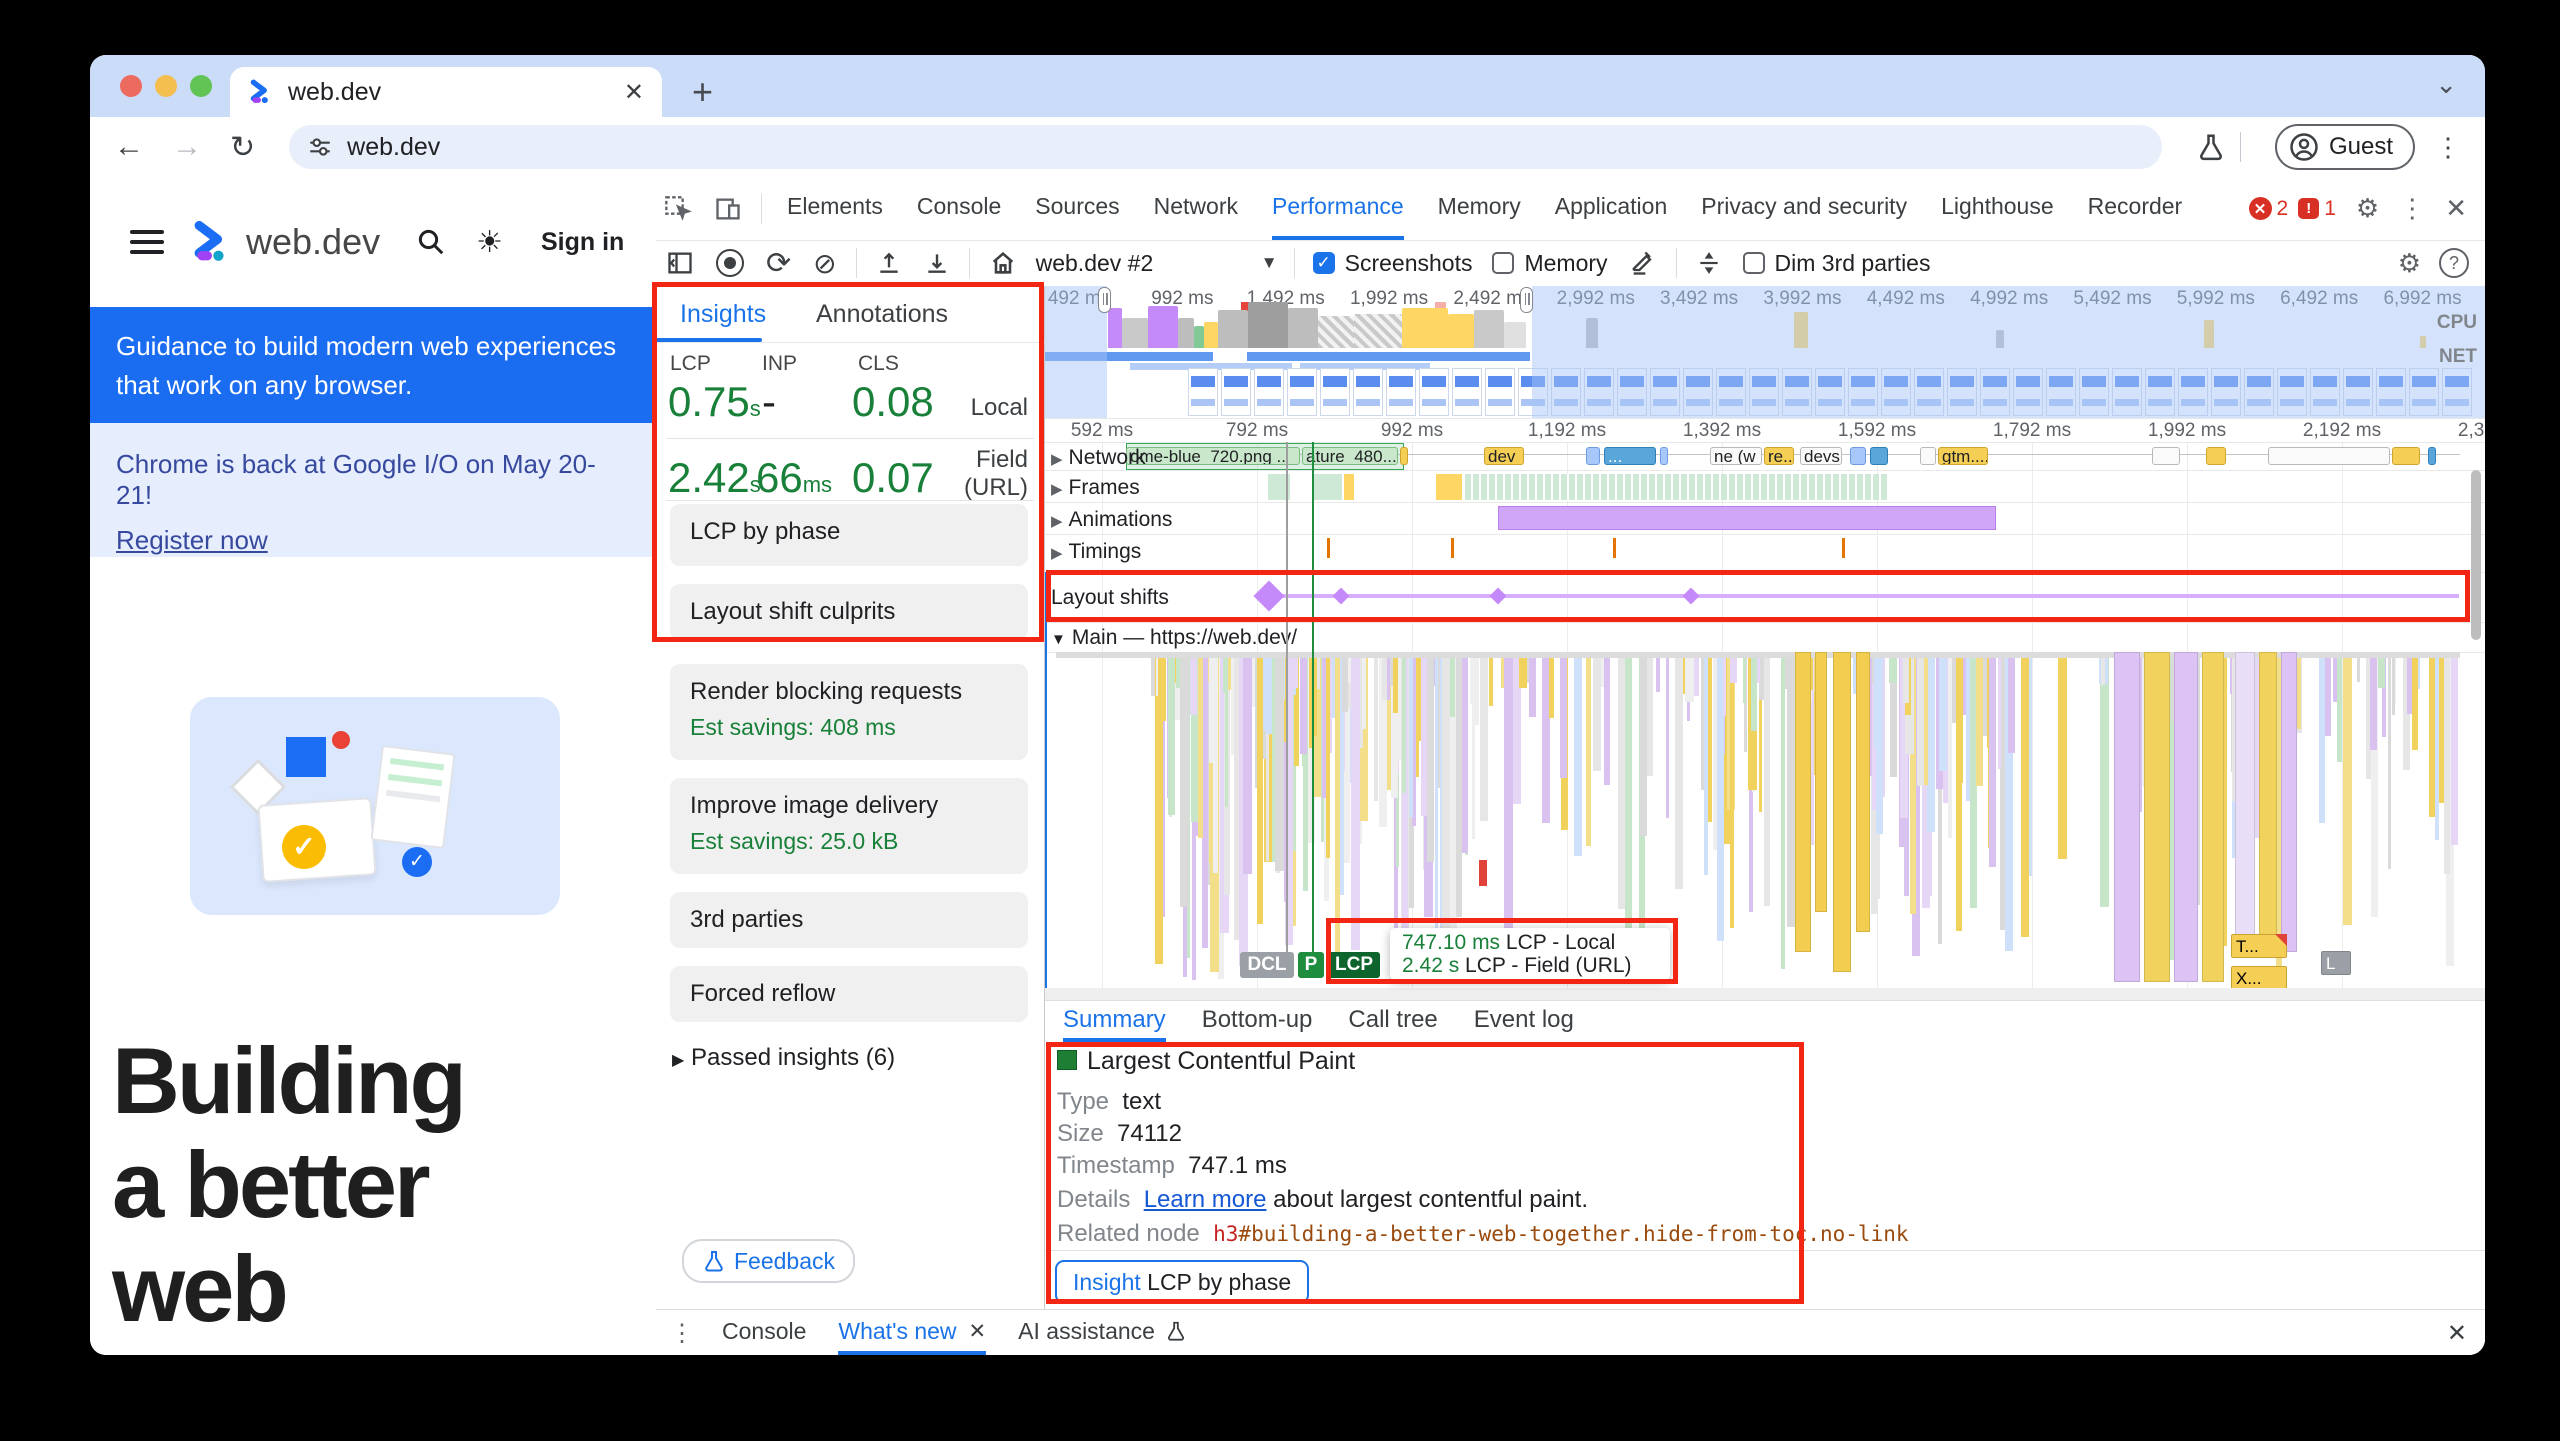  Describe the element at coordinates (835, 208) in the screenshot. I see `devtools-tab-elements: Elements` at that location.